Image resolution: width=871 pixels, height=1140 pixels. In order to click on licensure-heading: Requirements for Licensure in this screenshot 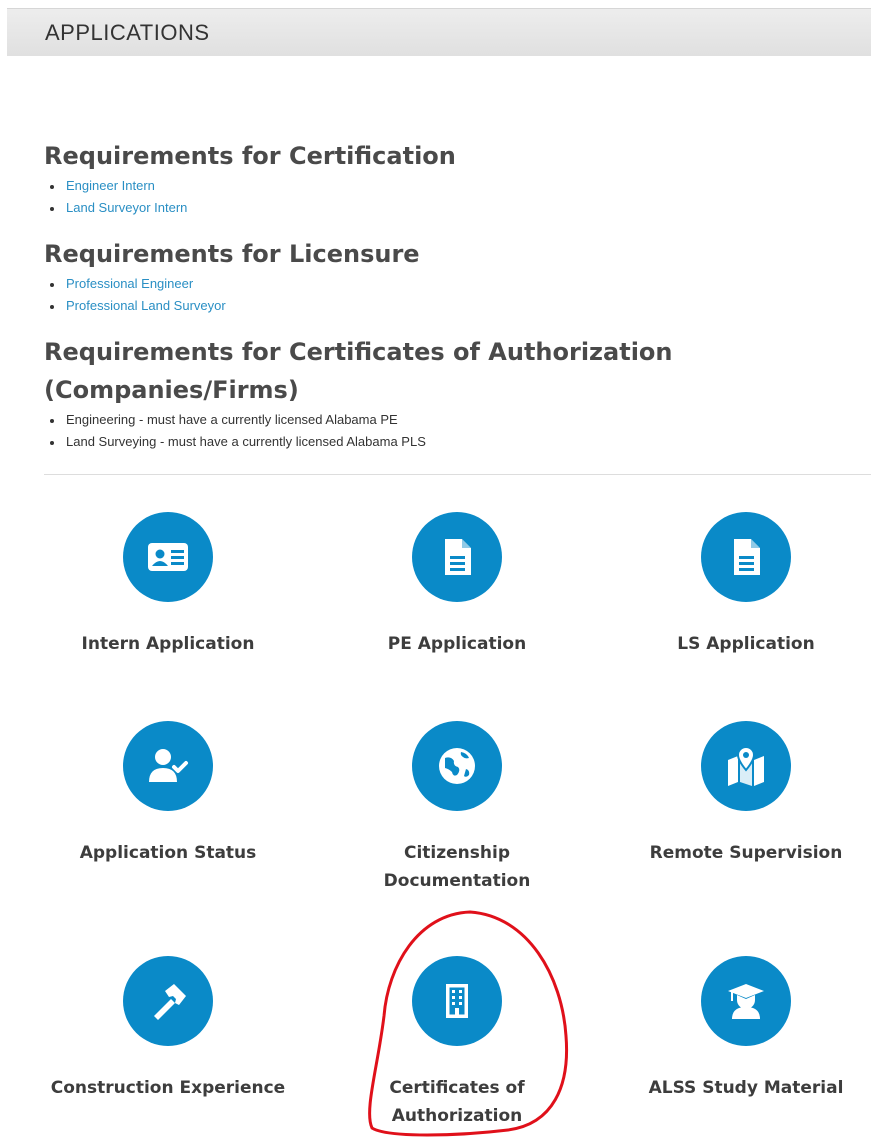, I will do `click(232, 254)`.